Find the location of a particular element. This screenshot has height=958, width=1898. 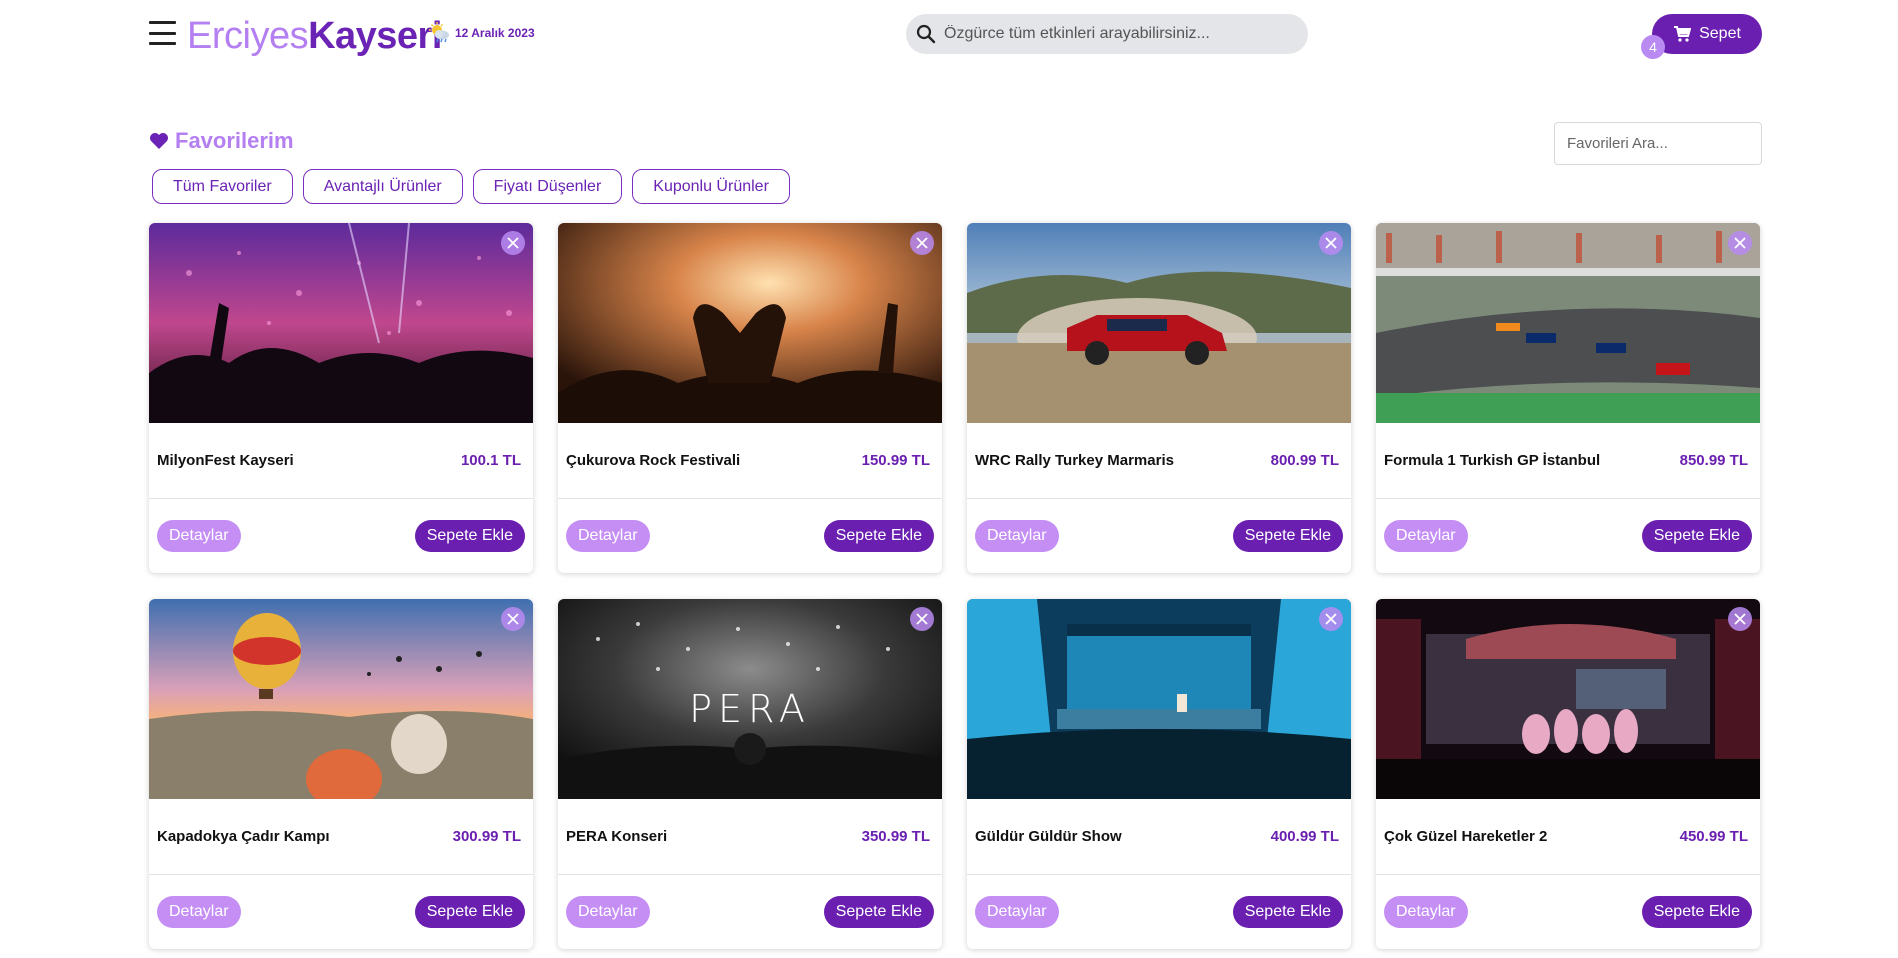

site-logo: ErciyesKayseri is located at coordinates (314, 36).